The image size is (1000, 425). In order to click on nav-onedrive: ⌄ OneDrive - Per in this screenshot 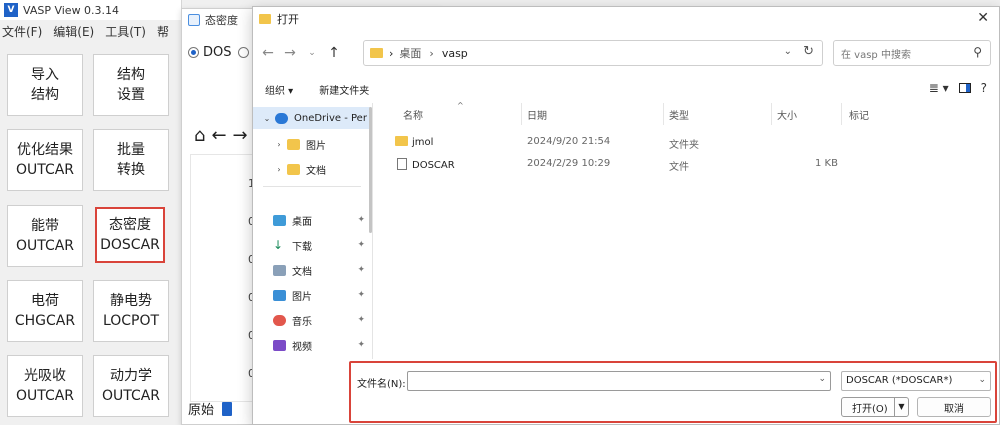, I will do `click(312, 118)`.